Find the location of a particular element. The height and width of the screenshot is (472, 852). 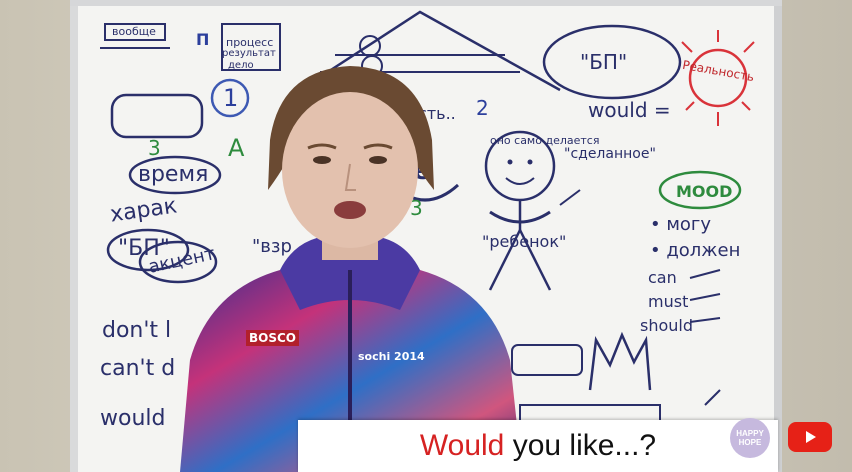

caption-text: Would you like...? is located at coordinates (538, 446).